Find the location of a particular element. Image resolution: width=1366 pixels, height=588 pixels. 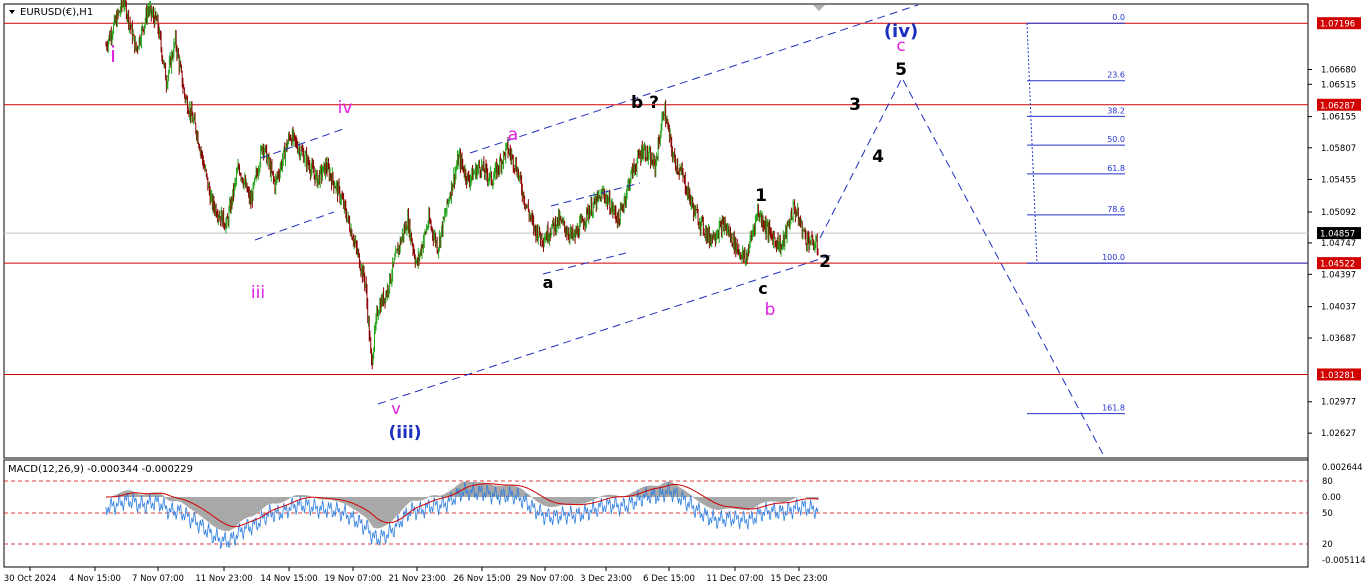

wave-label: iii is located at coordinates (258, 293).